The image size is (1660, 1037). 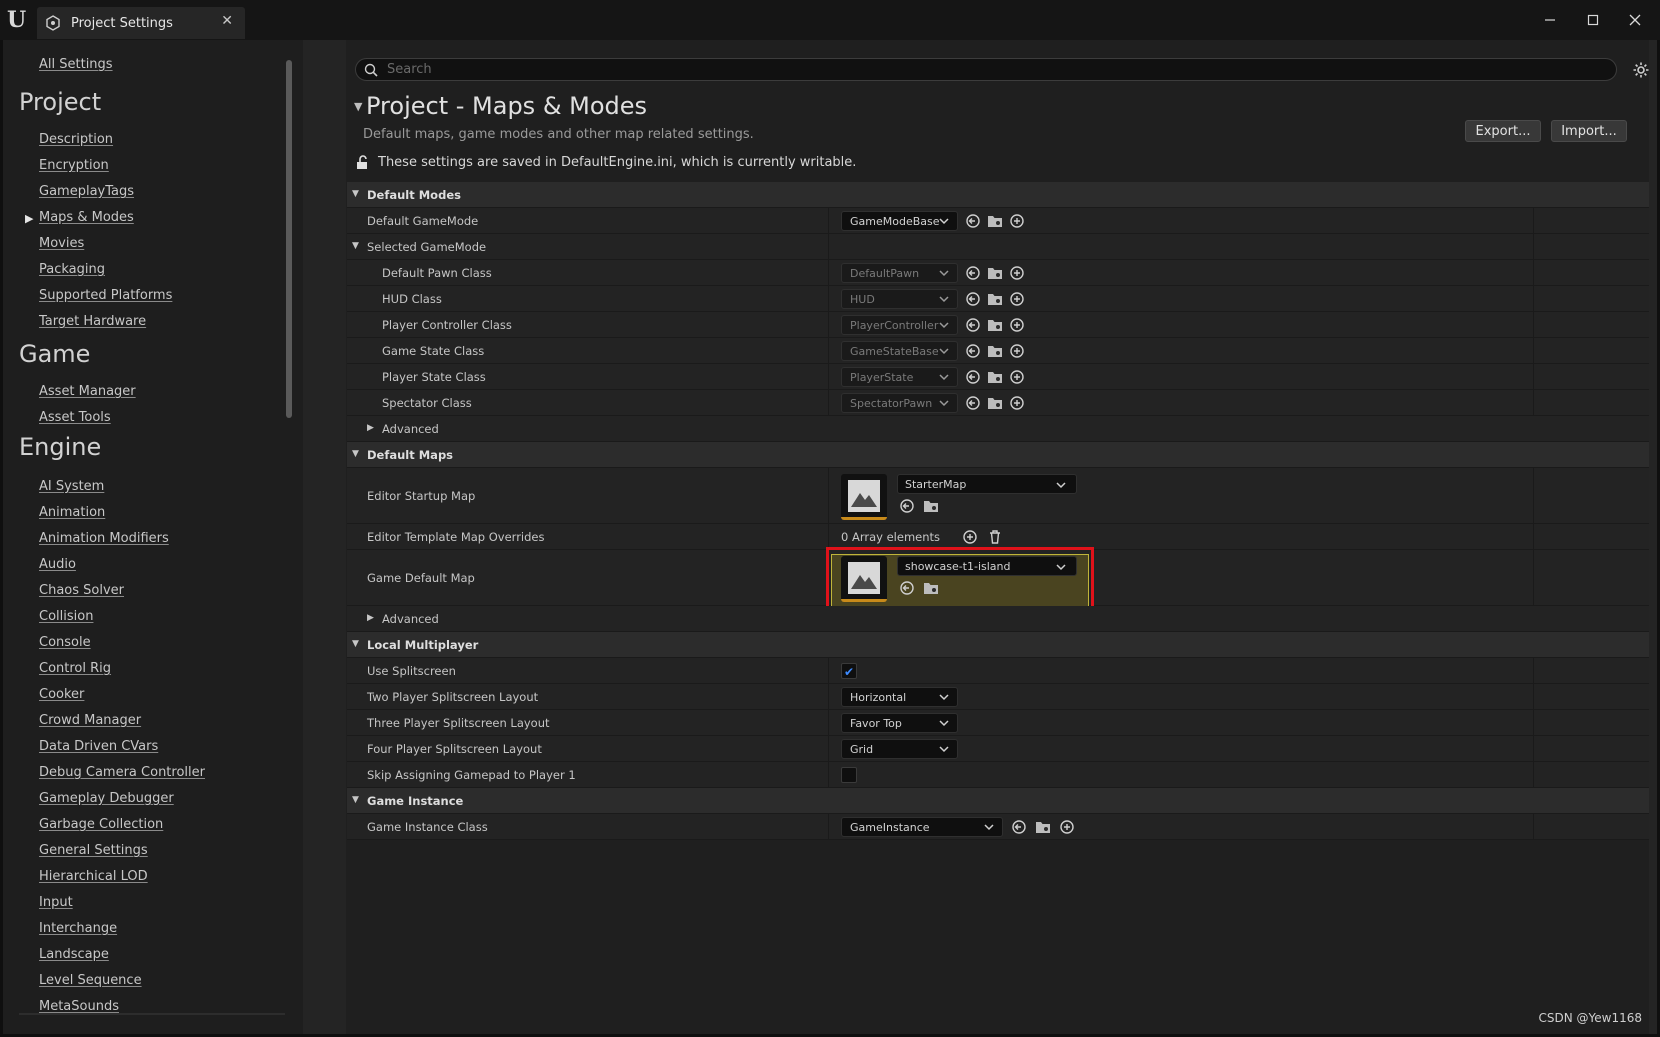 I want to click on sidebar-item-level-sequence: Level Sequence, so click(x=90, y=980).